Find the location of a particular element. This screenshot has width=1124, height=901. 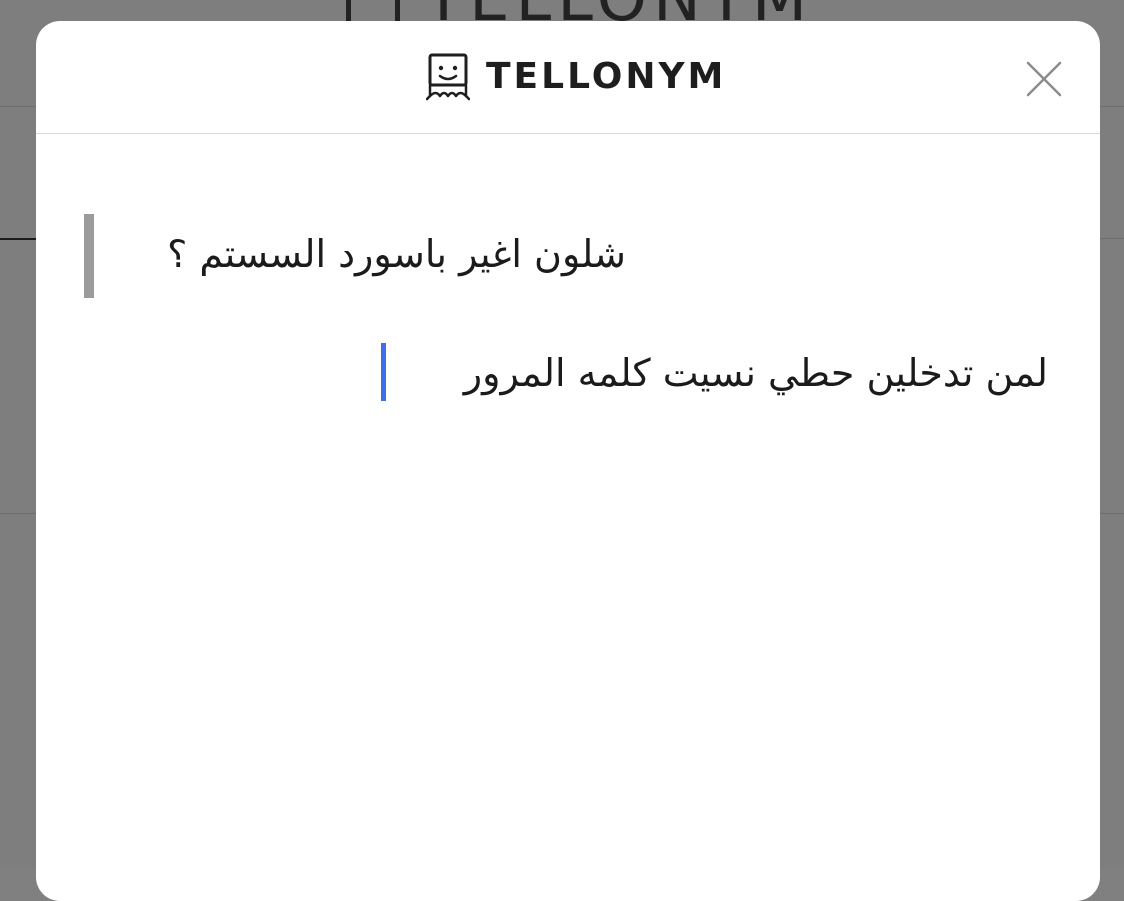

close-button is located at coordinates (1044, 79).